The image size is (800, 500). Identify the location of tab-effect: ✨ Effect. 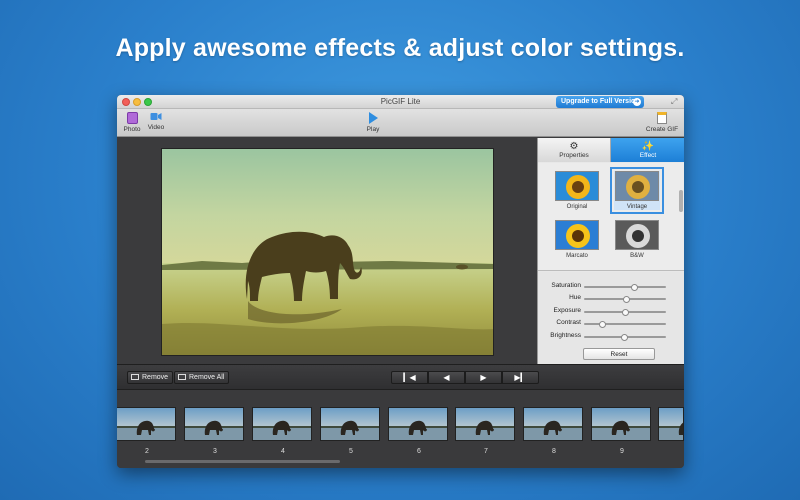
(647, 150).